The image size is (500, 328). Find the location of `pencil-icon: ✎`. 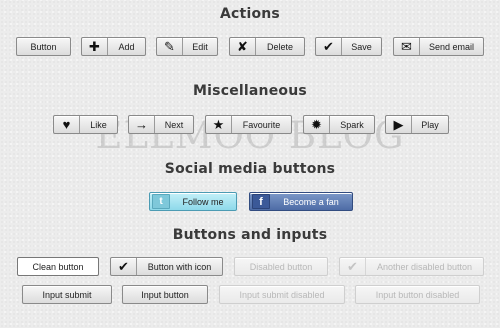

pencil-icon: ✎ is located at coordinates (170, 46).